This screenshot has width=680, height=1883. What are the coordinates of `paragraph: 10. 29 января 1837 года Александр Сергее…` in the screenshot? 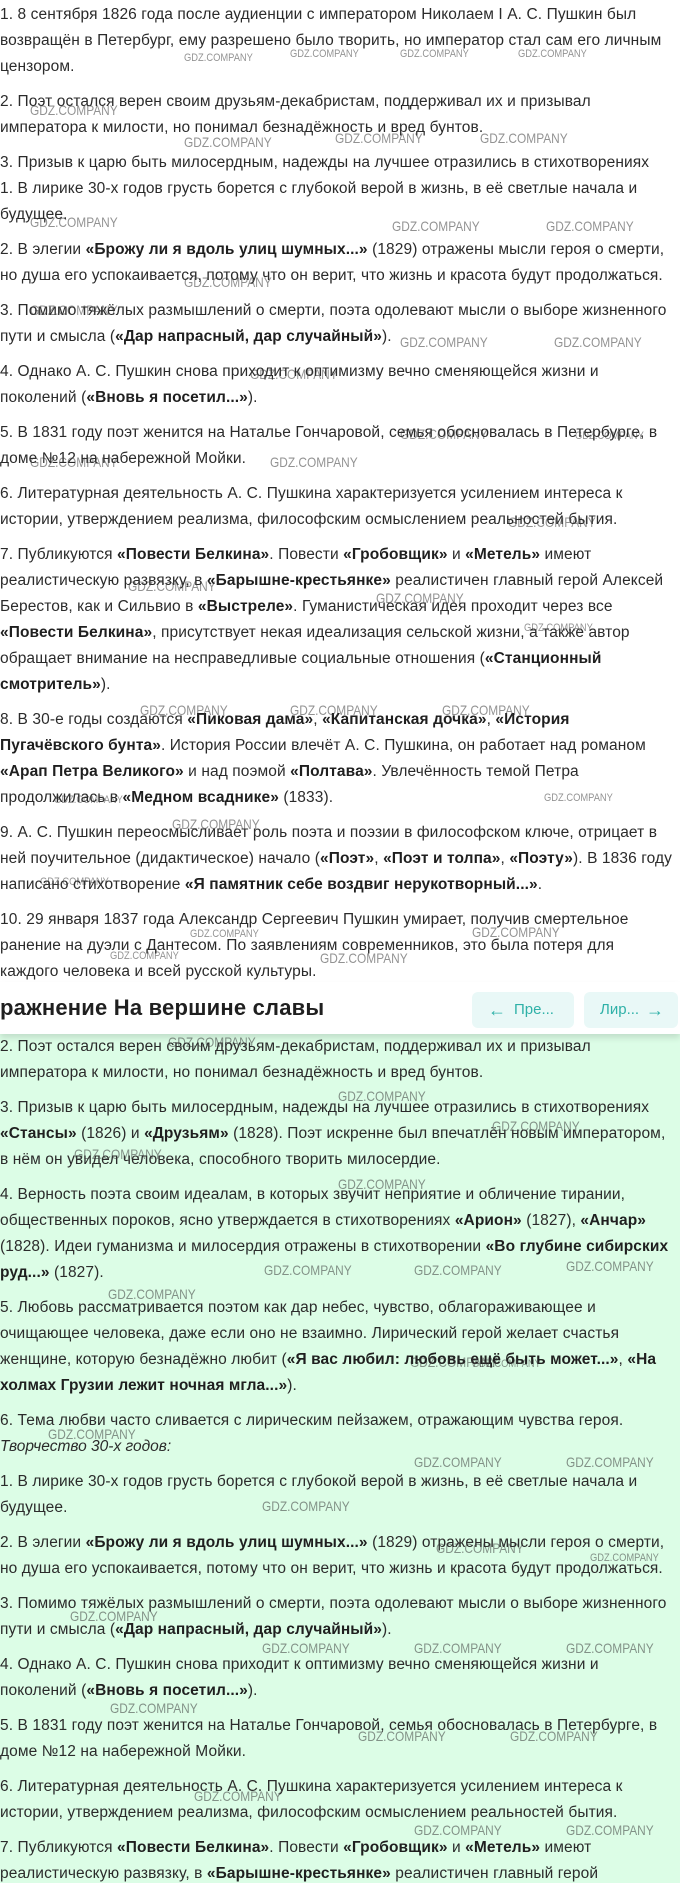 It's located at (314, 945).